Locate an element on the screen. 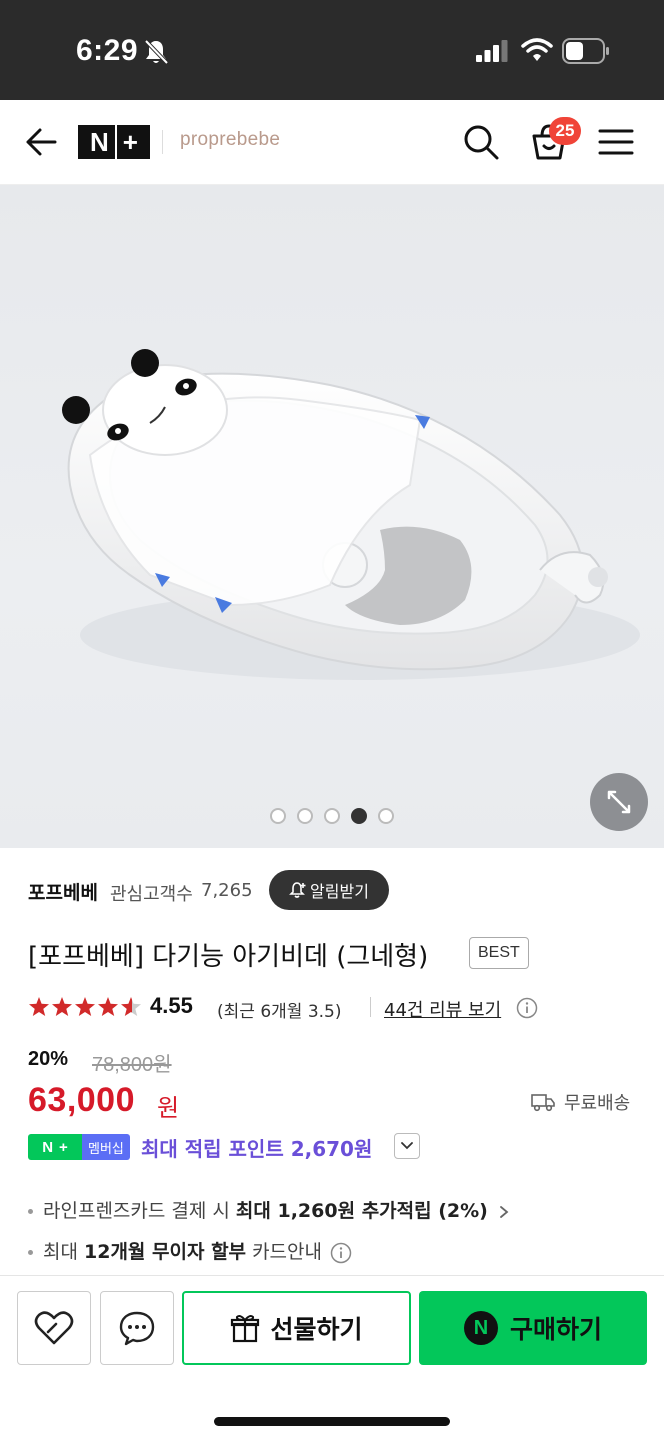 The width and height of the screenshot is (664, 1440). chevron-right-icon is located at coordinates (504, 1211).